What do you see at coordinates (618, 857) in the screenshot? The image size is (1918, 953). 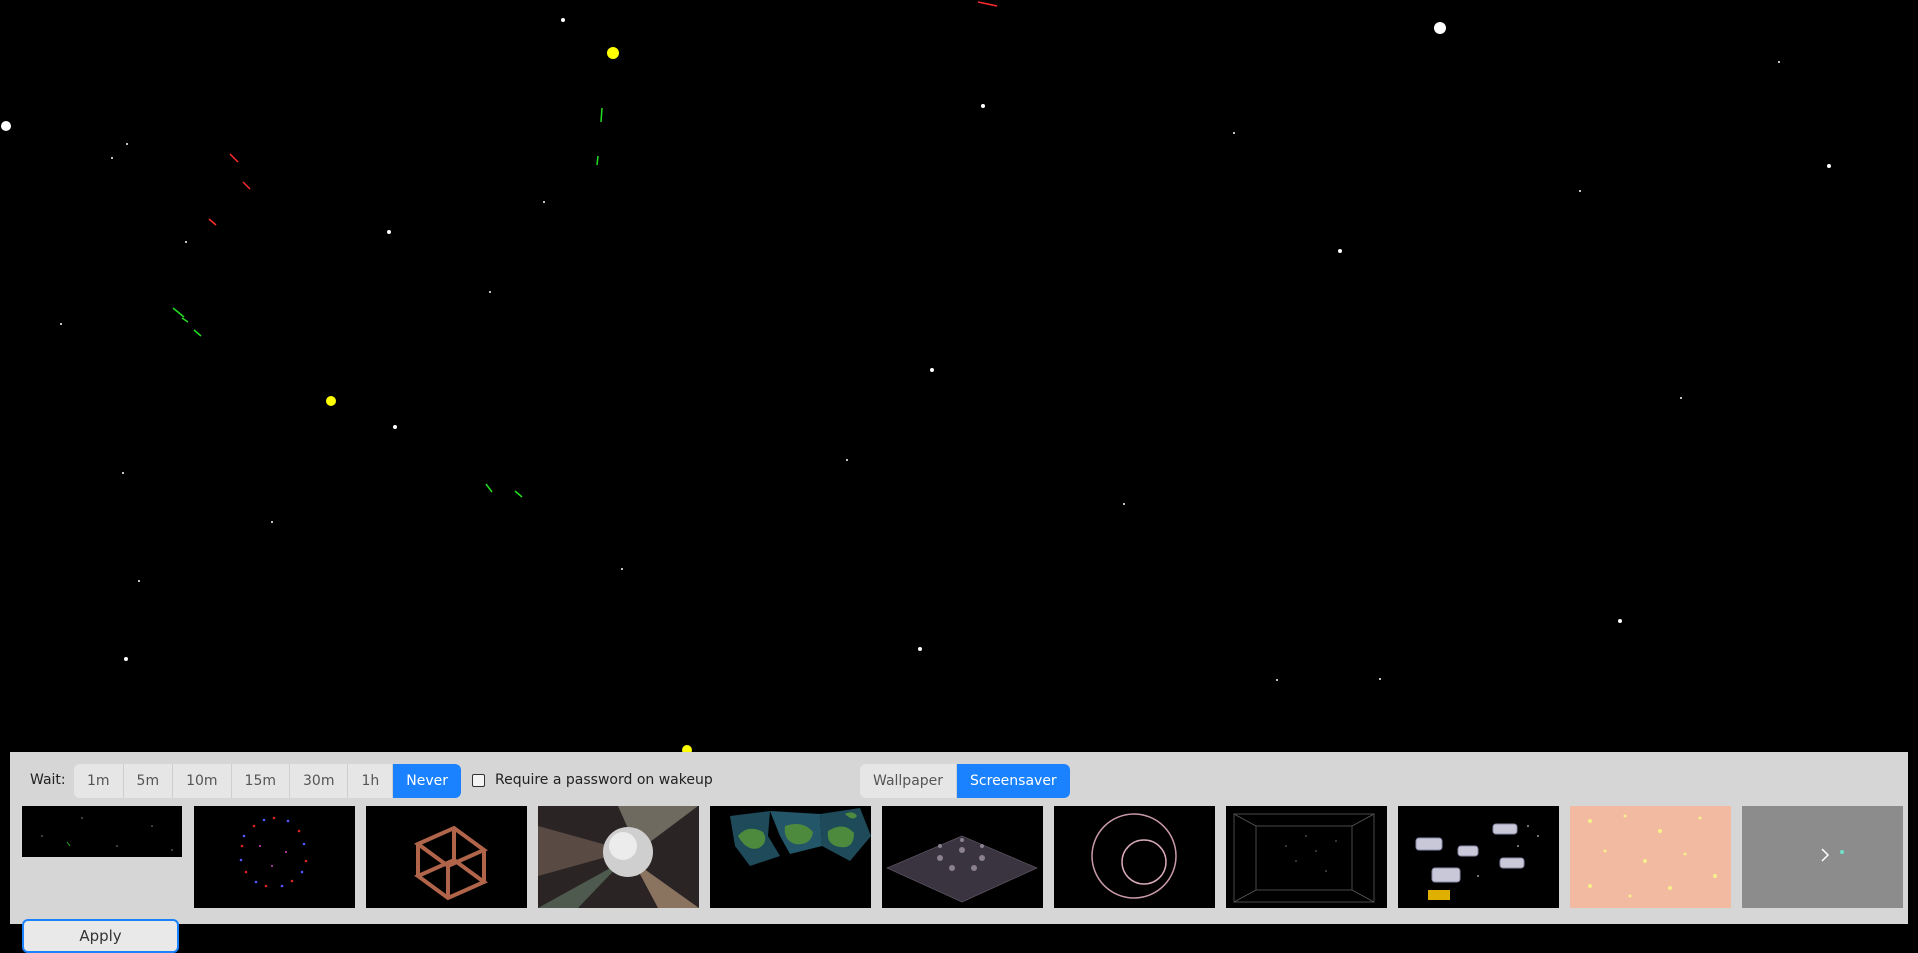 I see `thumbnail-mirror-ball` at bounding box center [618, 857].